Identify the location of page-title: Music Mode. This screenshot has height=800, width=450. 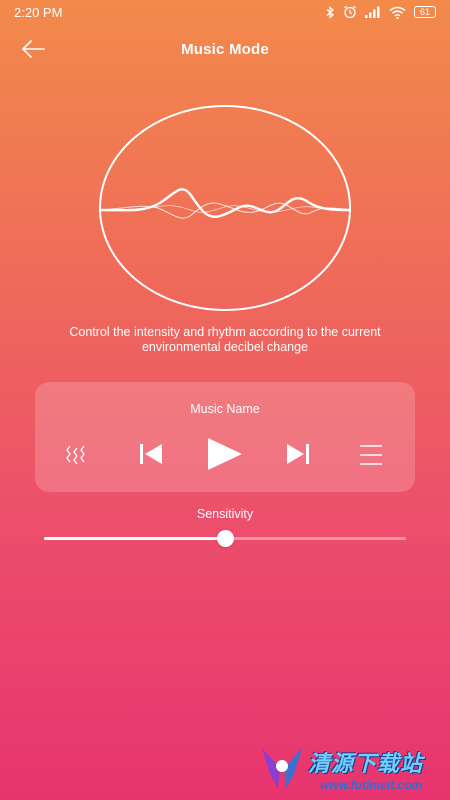
(225, 49).